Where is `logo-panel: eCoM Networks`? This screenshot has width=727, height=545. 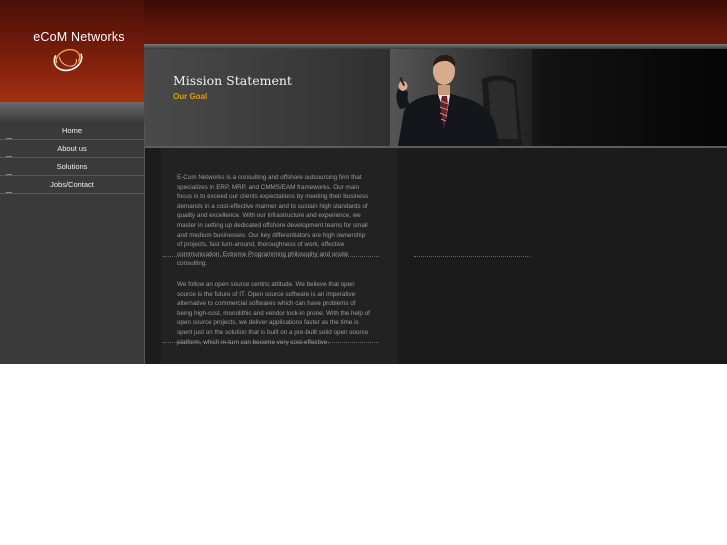
logo-panel: eCoM Networks is located at coordinates (72, 51).